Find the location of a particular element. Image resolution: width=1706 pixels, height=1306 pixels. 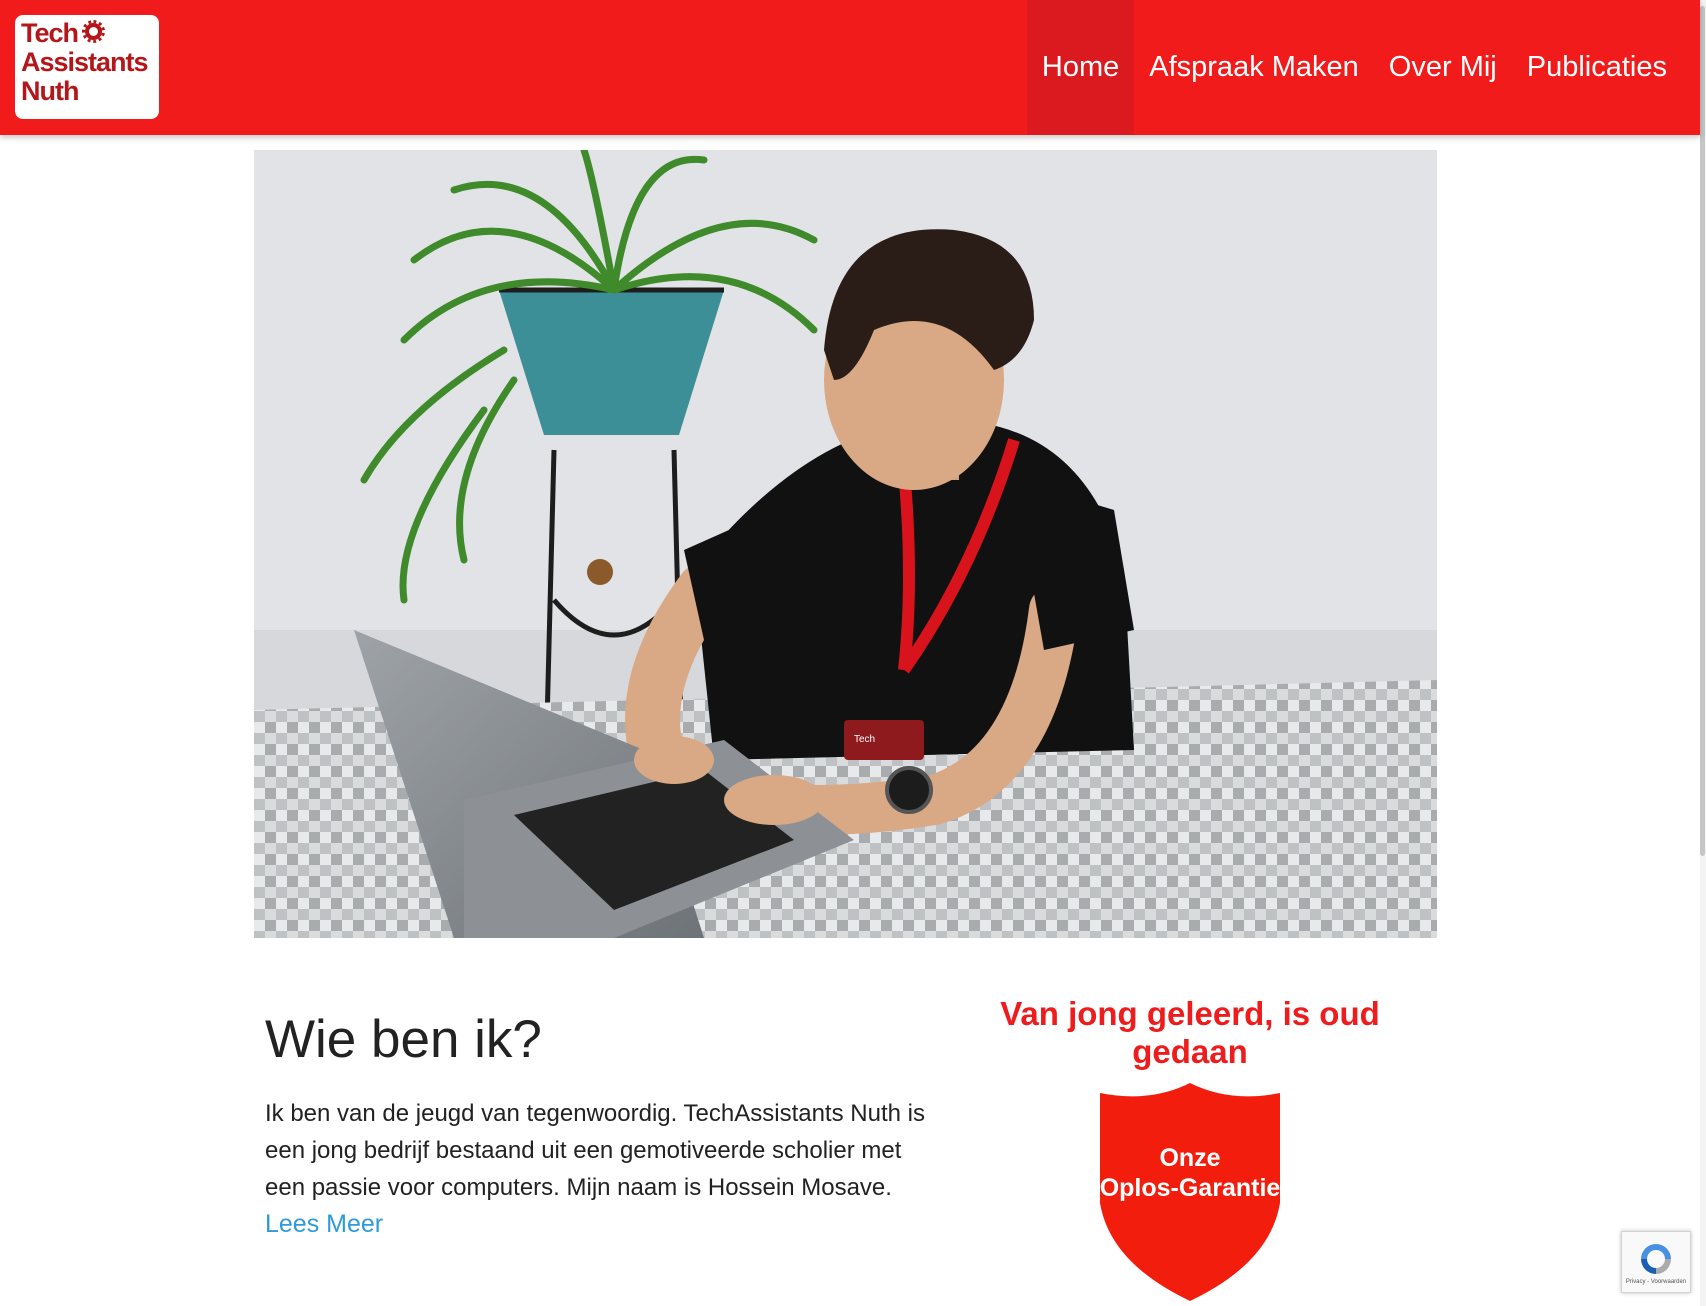

scrollbar is located at coordinates (1703, 653).